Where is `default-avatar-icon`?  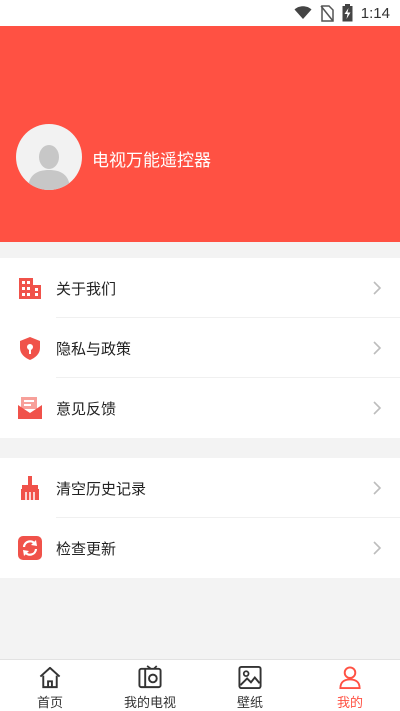
default-avatar-icon is located at coordinates (49, 167).